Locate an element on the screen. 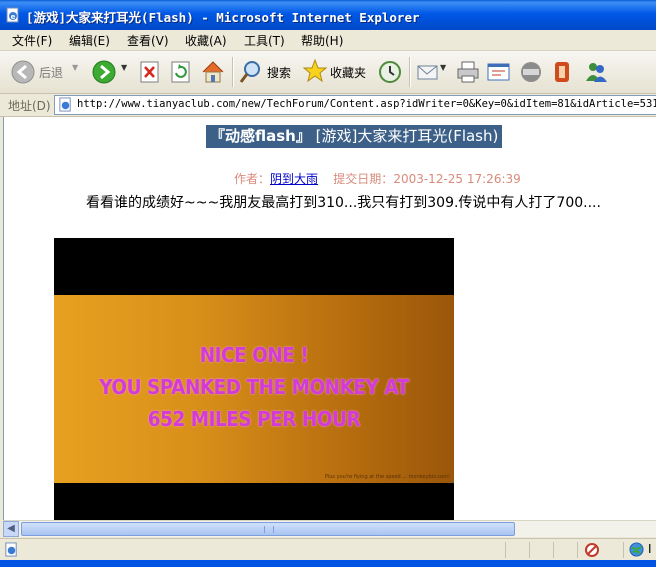  research-icon is located at coordinates (562, 72).